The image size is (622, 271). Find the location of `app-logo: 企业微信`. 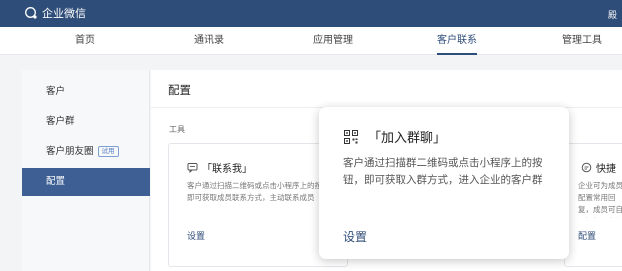

app-logo: 企业微信 is located at coordinates (55, 13).